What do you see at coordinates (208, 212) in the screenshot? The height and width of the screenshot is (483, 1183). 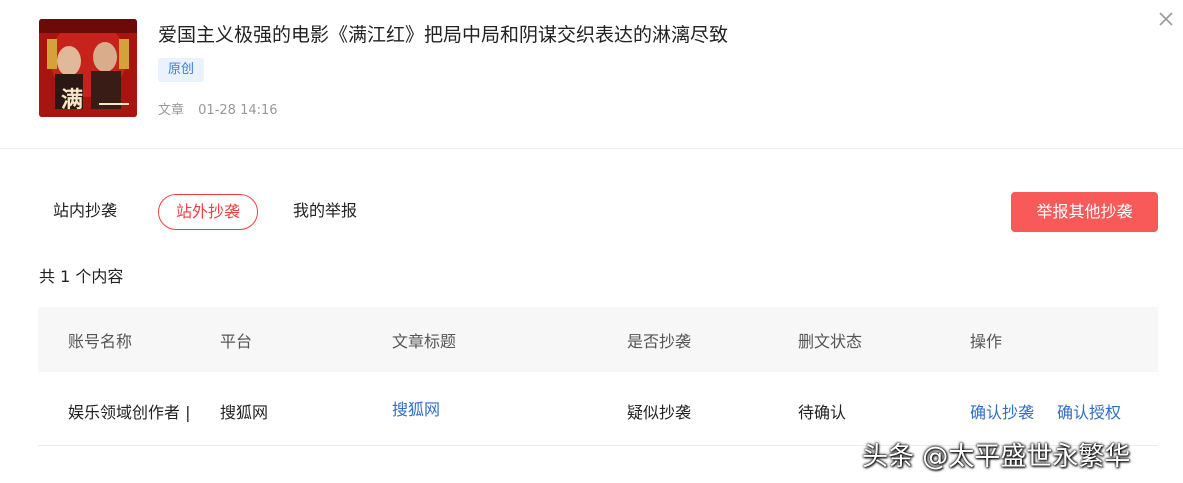 I see `tab-offsite-plagiarism: 站外抄袭` at bounding box center [208, 212].